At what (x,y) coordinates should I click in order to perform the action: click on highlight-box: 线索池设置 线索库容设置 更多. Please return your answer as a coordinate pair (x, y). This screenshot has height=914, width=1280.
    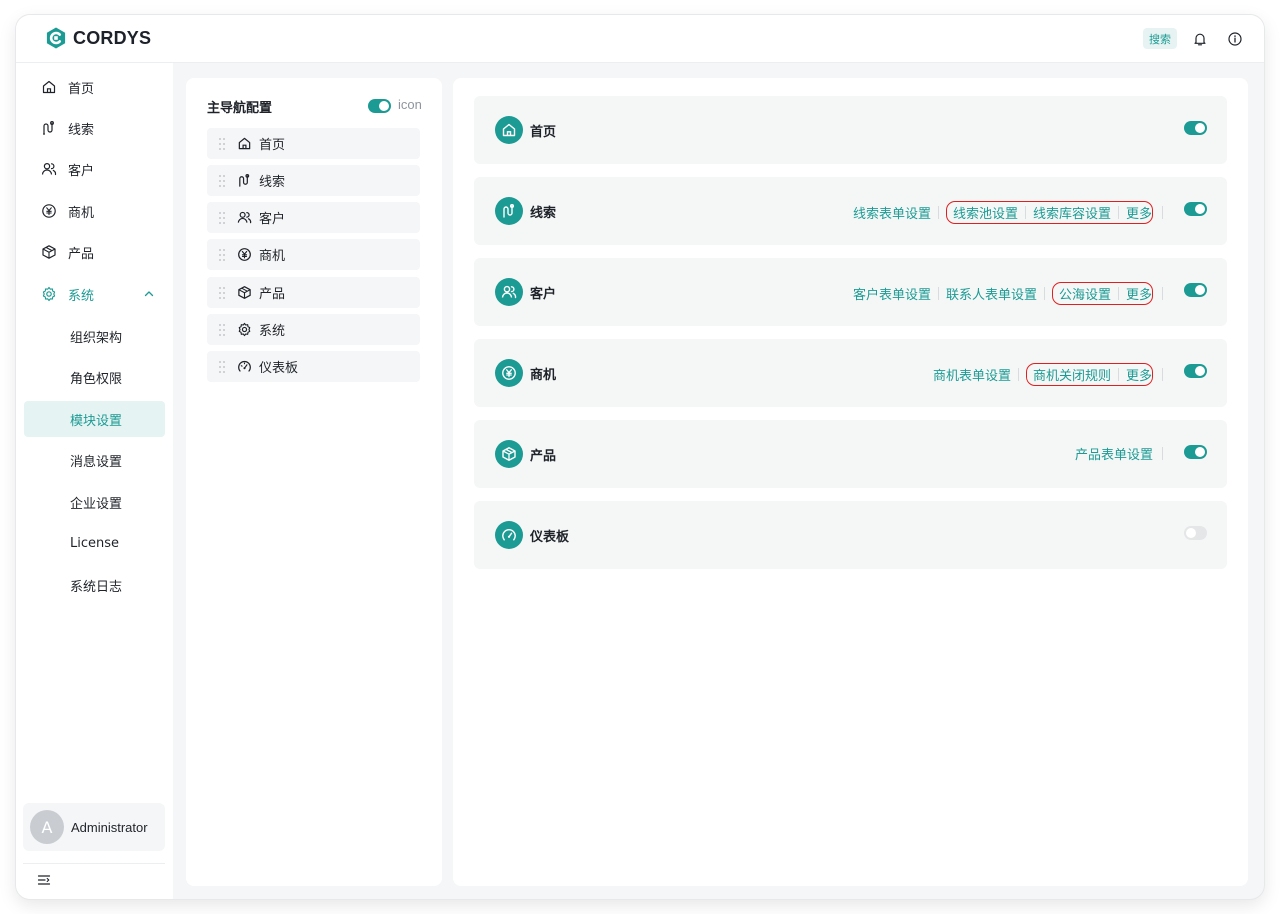
    Looking at the image, I should click on (1049, 212).